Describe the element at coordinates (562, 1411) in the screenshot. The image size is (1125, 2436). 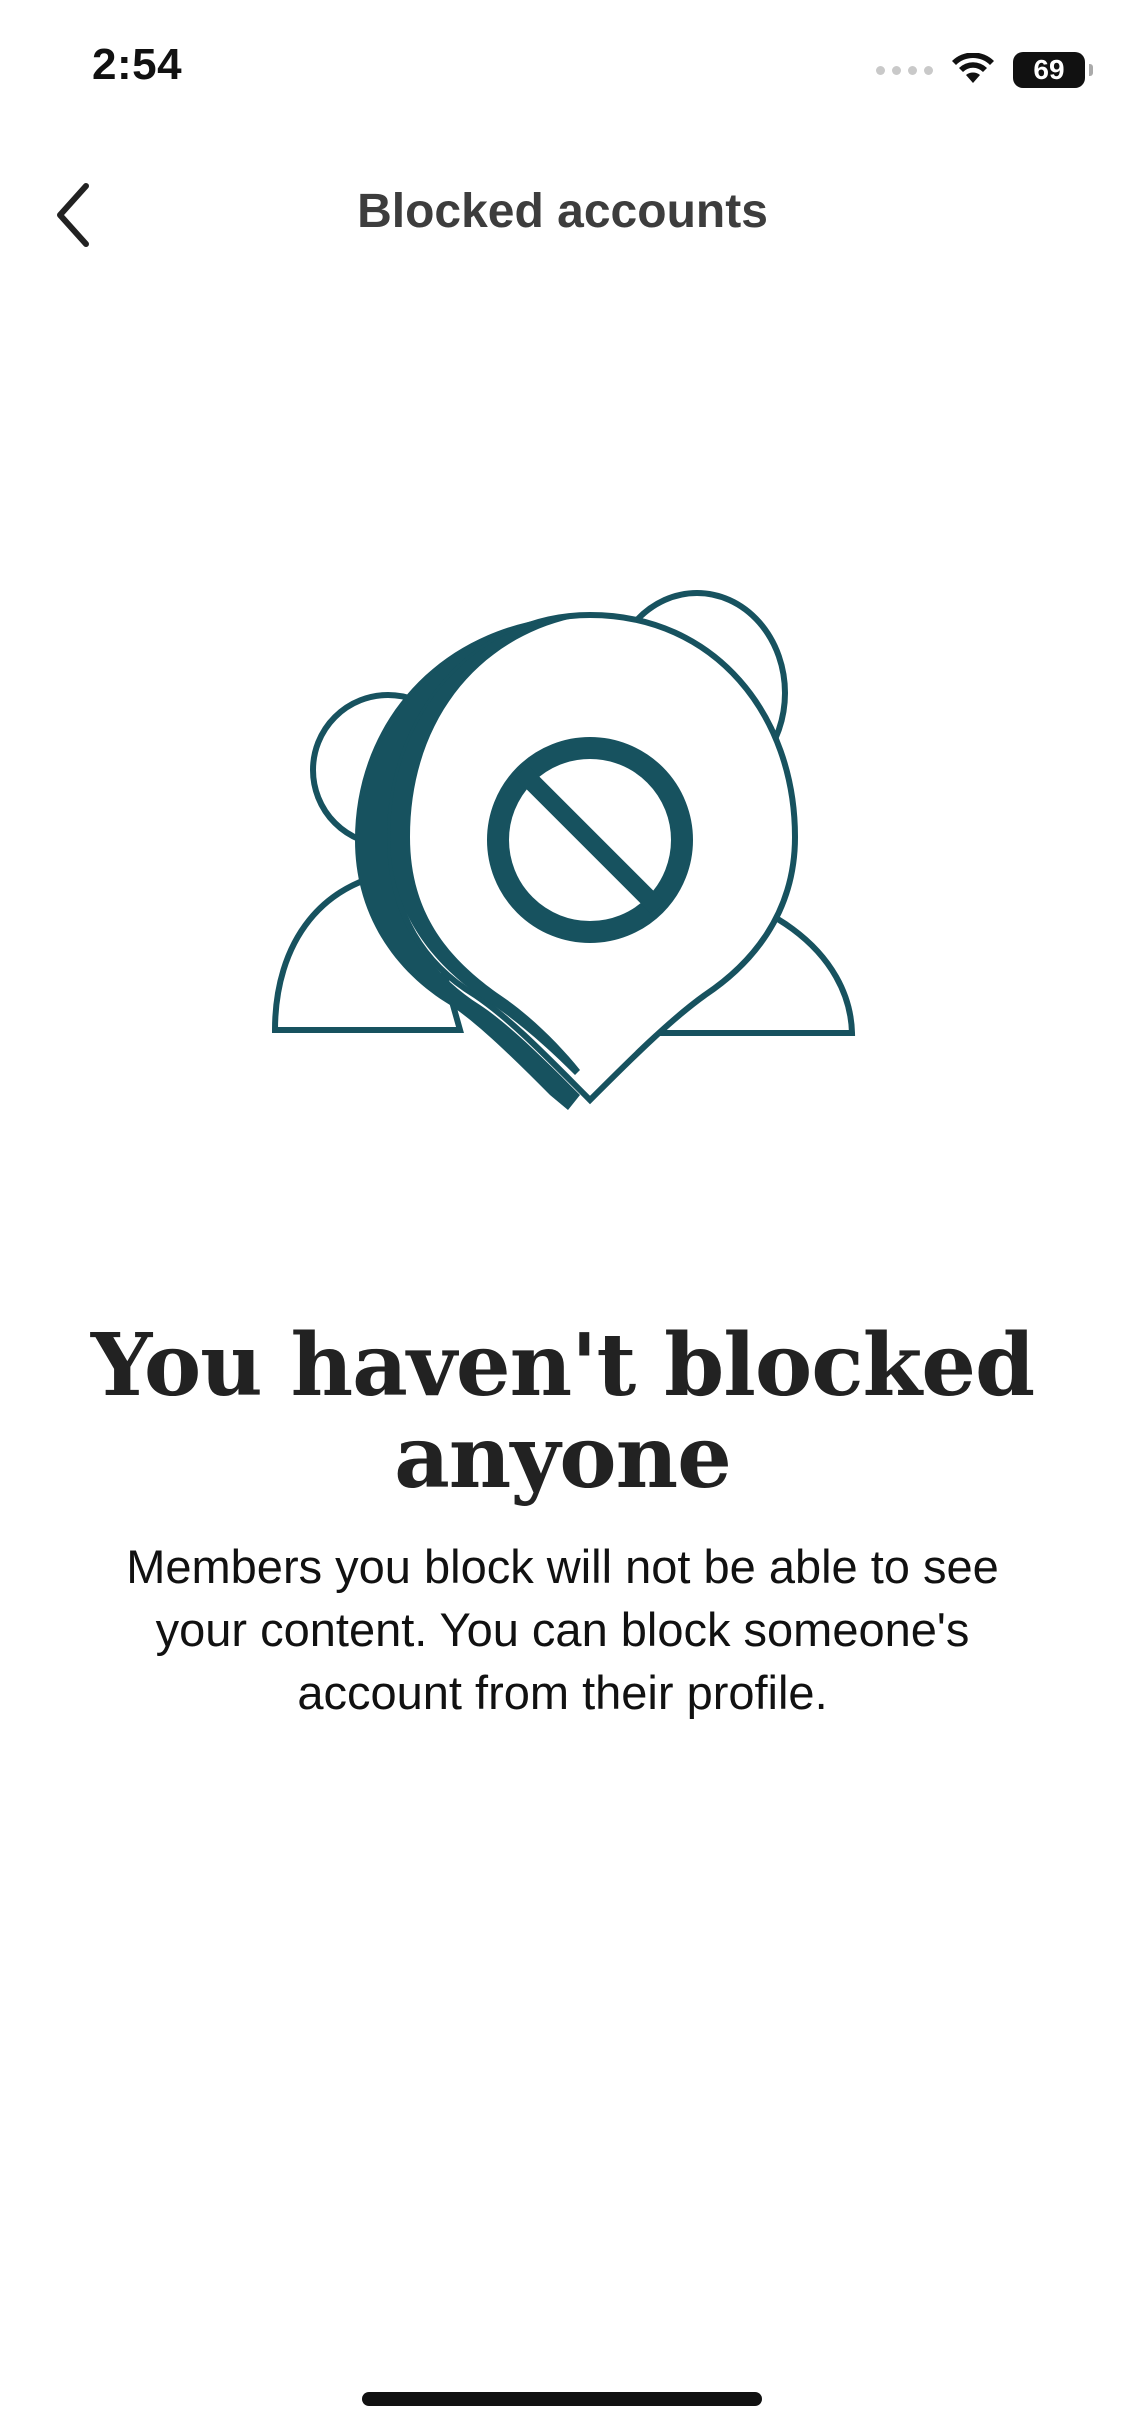
I see `empty-state-title: You haven't blocked anyone` at that location.